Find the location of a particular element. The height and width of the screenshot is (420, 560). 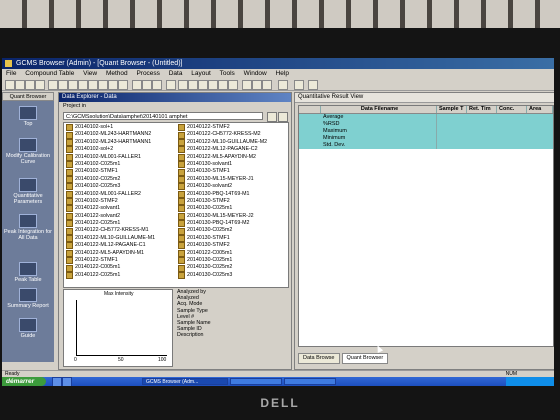

file-item: 20140102-ML001-FALLER2 is located at coordinates (110, 194).